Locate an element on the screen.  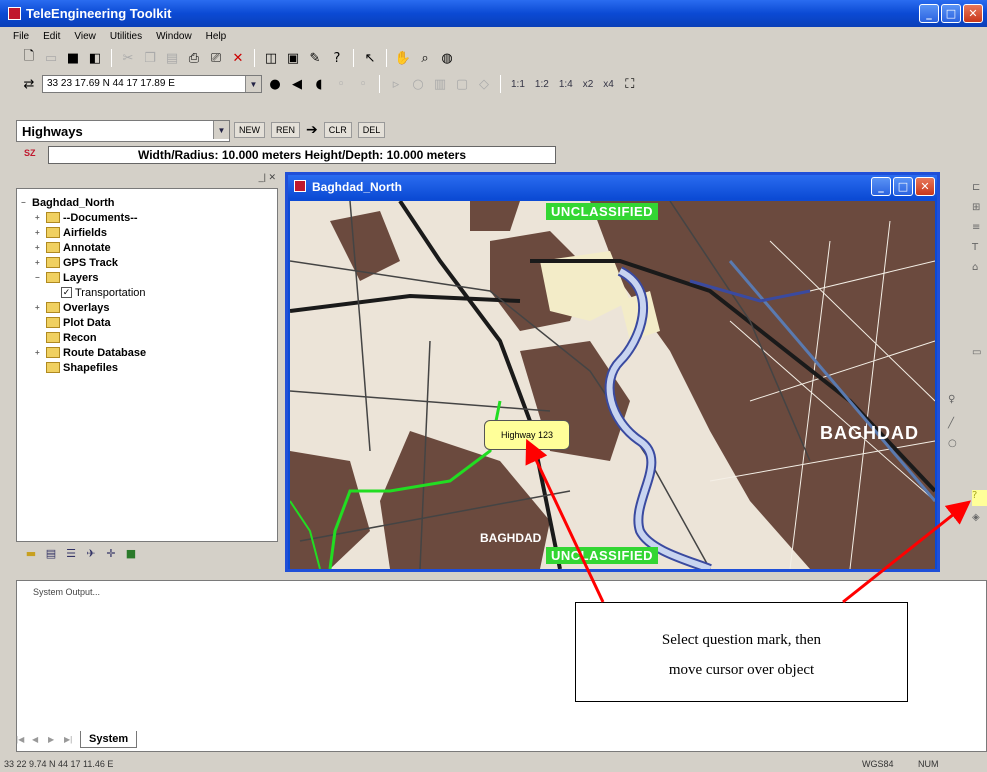
tree-item-route-database: + Route Database is located at coordinates (147, 352).